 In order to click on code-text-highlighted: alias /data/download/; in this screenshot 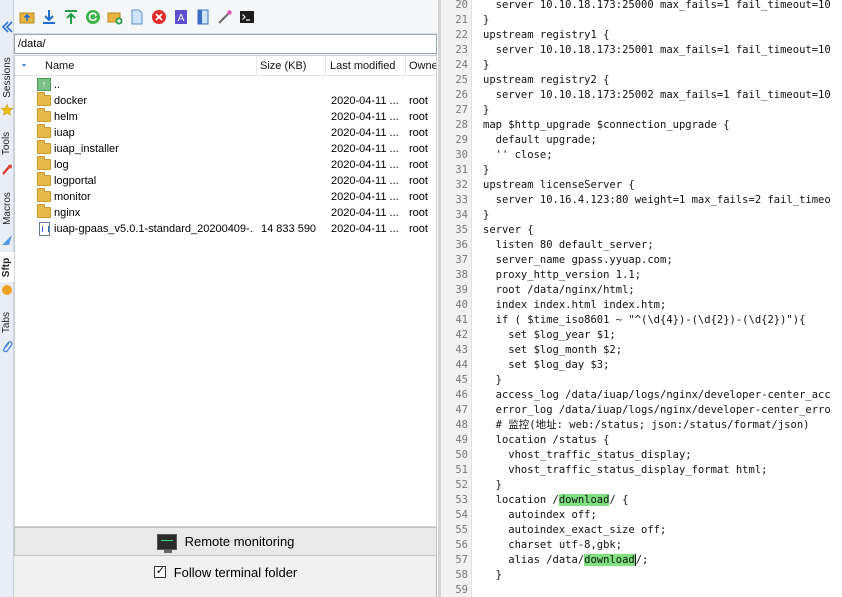, I will do `click(566, 560)`.